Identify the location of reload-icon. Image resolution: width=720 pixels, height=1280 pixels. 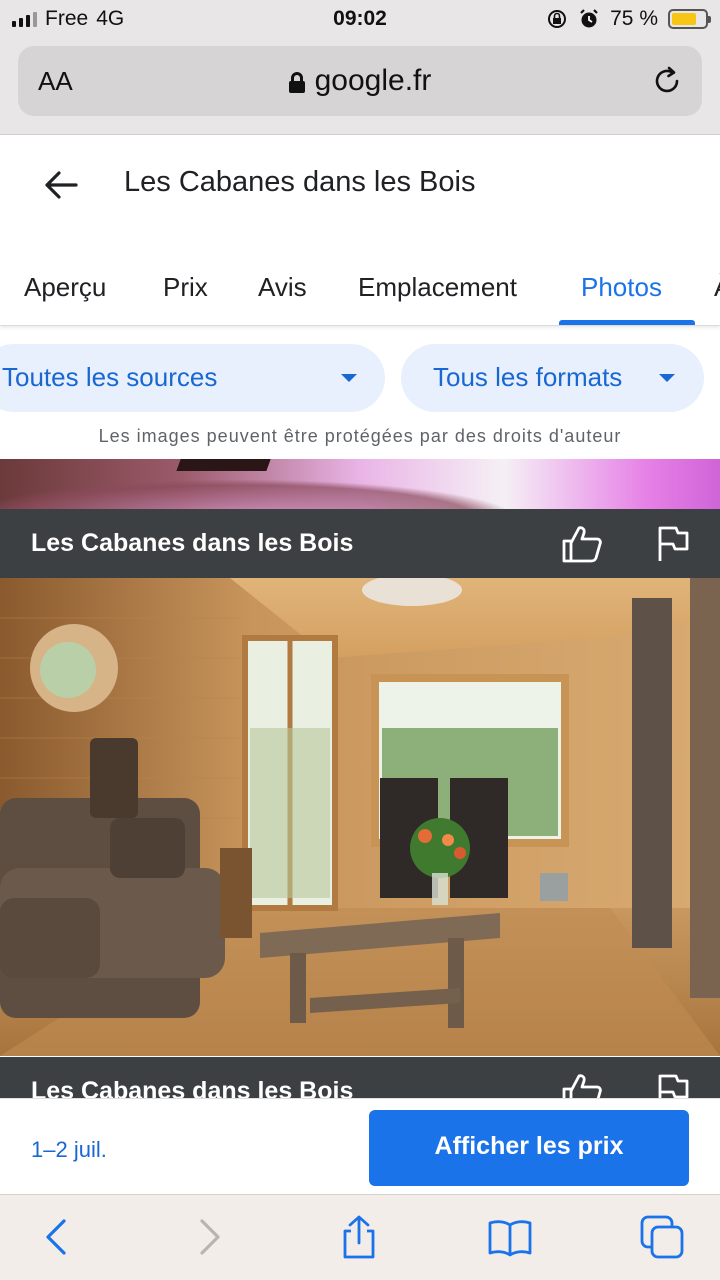
(667, 81).